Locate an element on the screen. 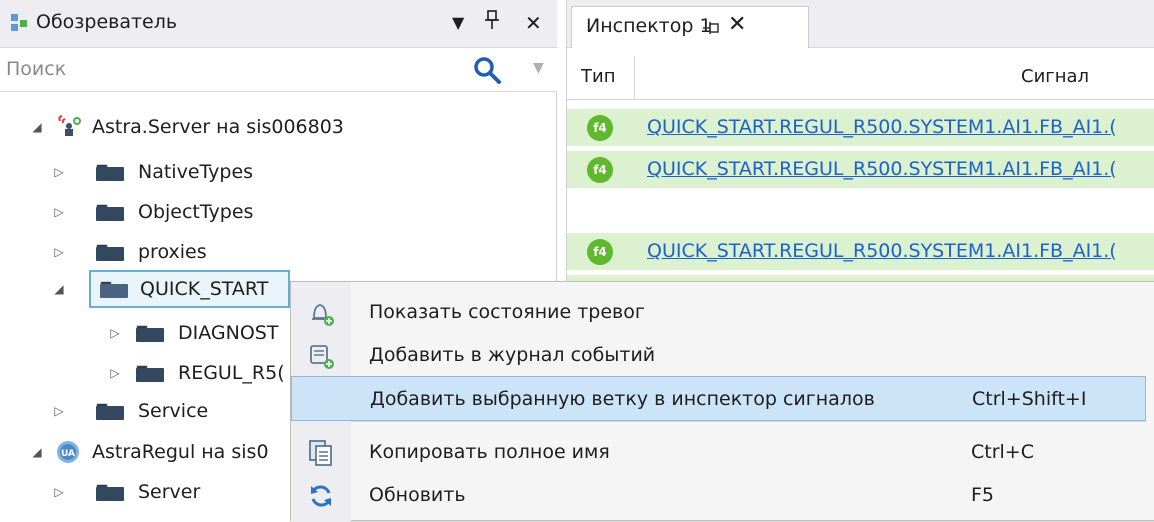  tree-node-label: NativeTypes is located at coordinates (196, 172).